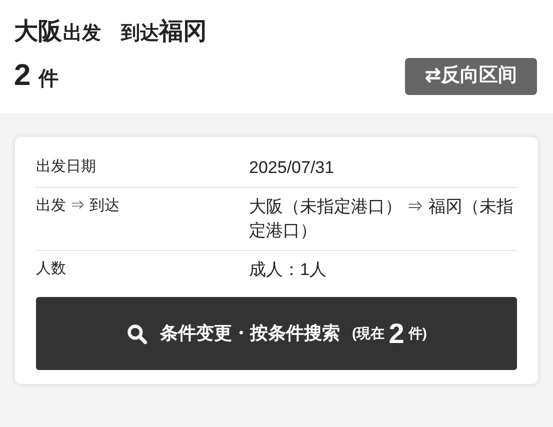 The image size is (553, 427). What do you see at coordinates (66, 167) in the screenshot?
I see `condition-label: 出发日期` at bounding box center [66, 167].